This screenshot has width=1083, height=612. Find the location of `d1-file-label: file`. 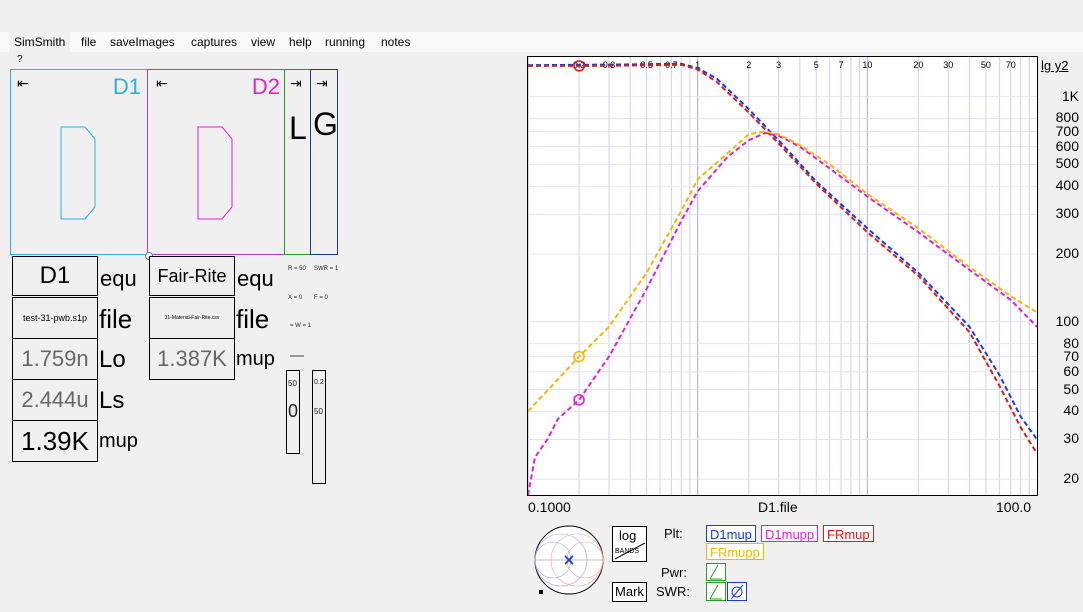

d1-file-label: file is located at coordinates (116, 319).